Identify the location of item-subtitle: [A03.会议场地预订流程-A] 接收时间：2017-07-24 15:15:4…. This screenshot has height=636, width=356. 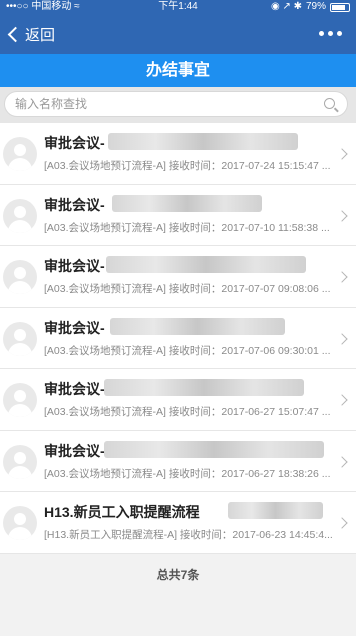
(187, 166).